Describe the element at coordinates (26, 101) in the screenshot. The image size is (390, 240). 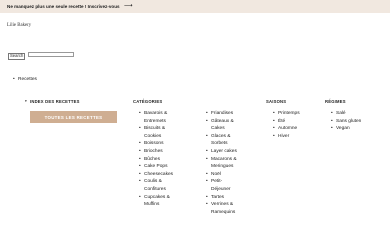
I see `chevron-down-icon: ▾` at that location.